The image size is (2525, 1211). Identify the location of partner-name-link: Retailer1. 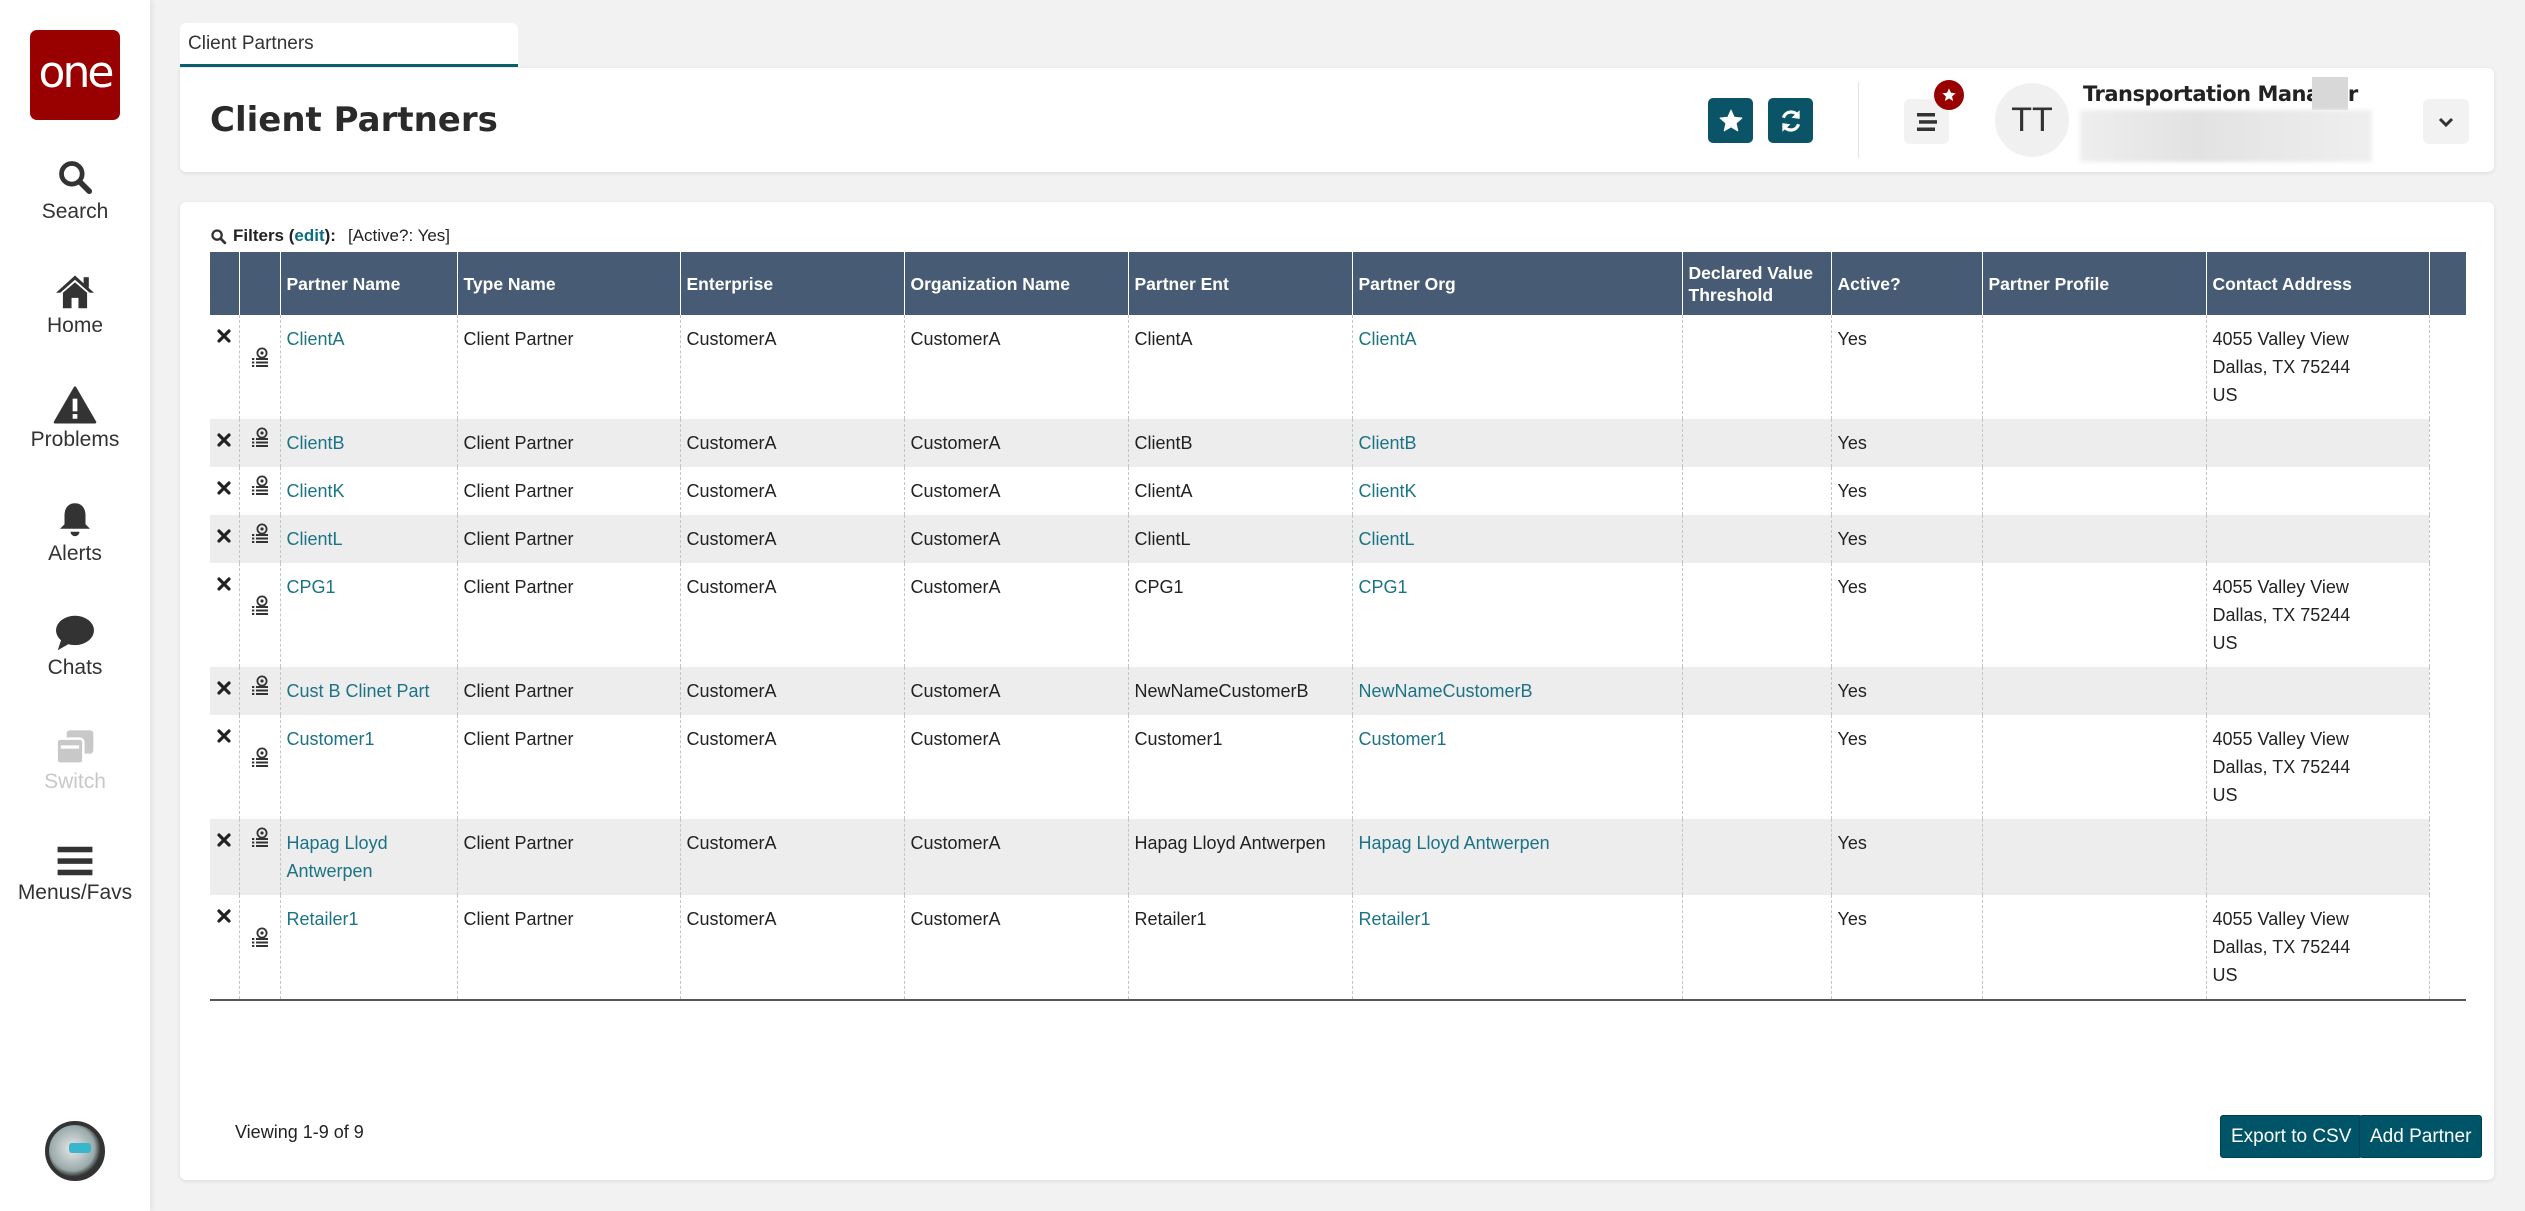
(369, 948).